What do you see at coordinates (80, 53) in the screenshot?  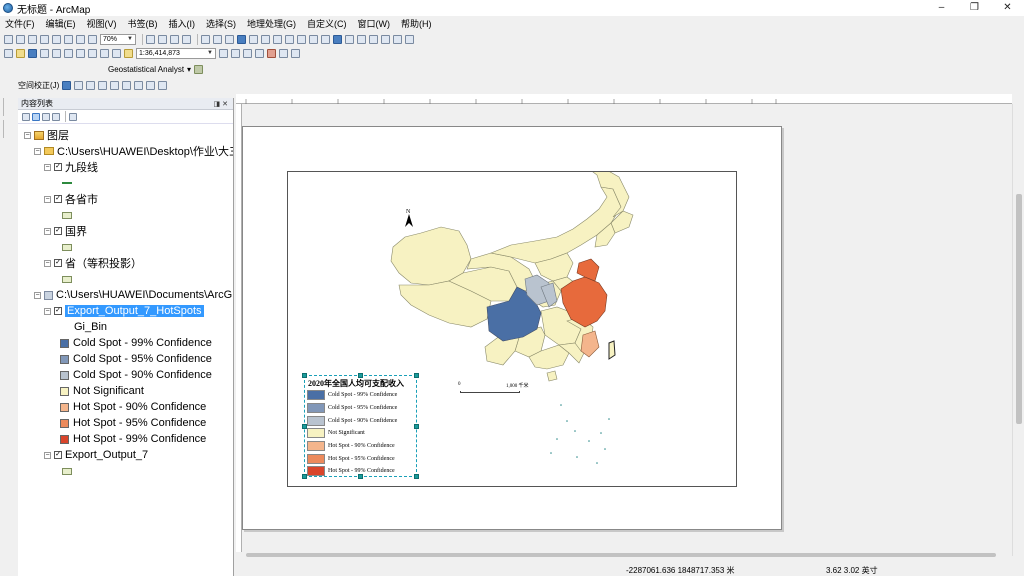 I see `paste-icon` at bounding box center [80, 53].